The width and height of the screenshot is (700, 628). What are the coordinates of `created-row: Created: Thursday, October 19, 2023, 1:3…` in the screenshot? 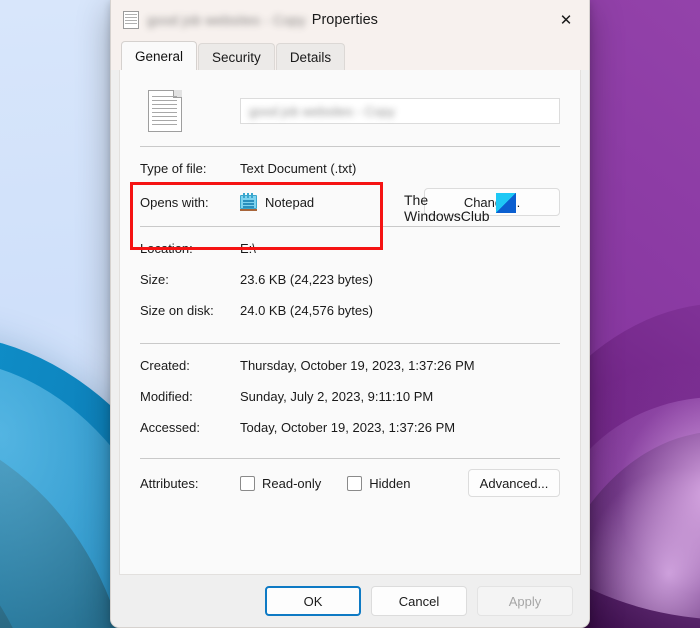 It's located at (350, 365).